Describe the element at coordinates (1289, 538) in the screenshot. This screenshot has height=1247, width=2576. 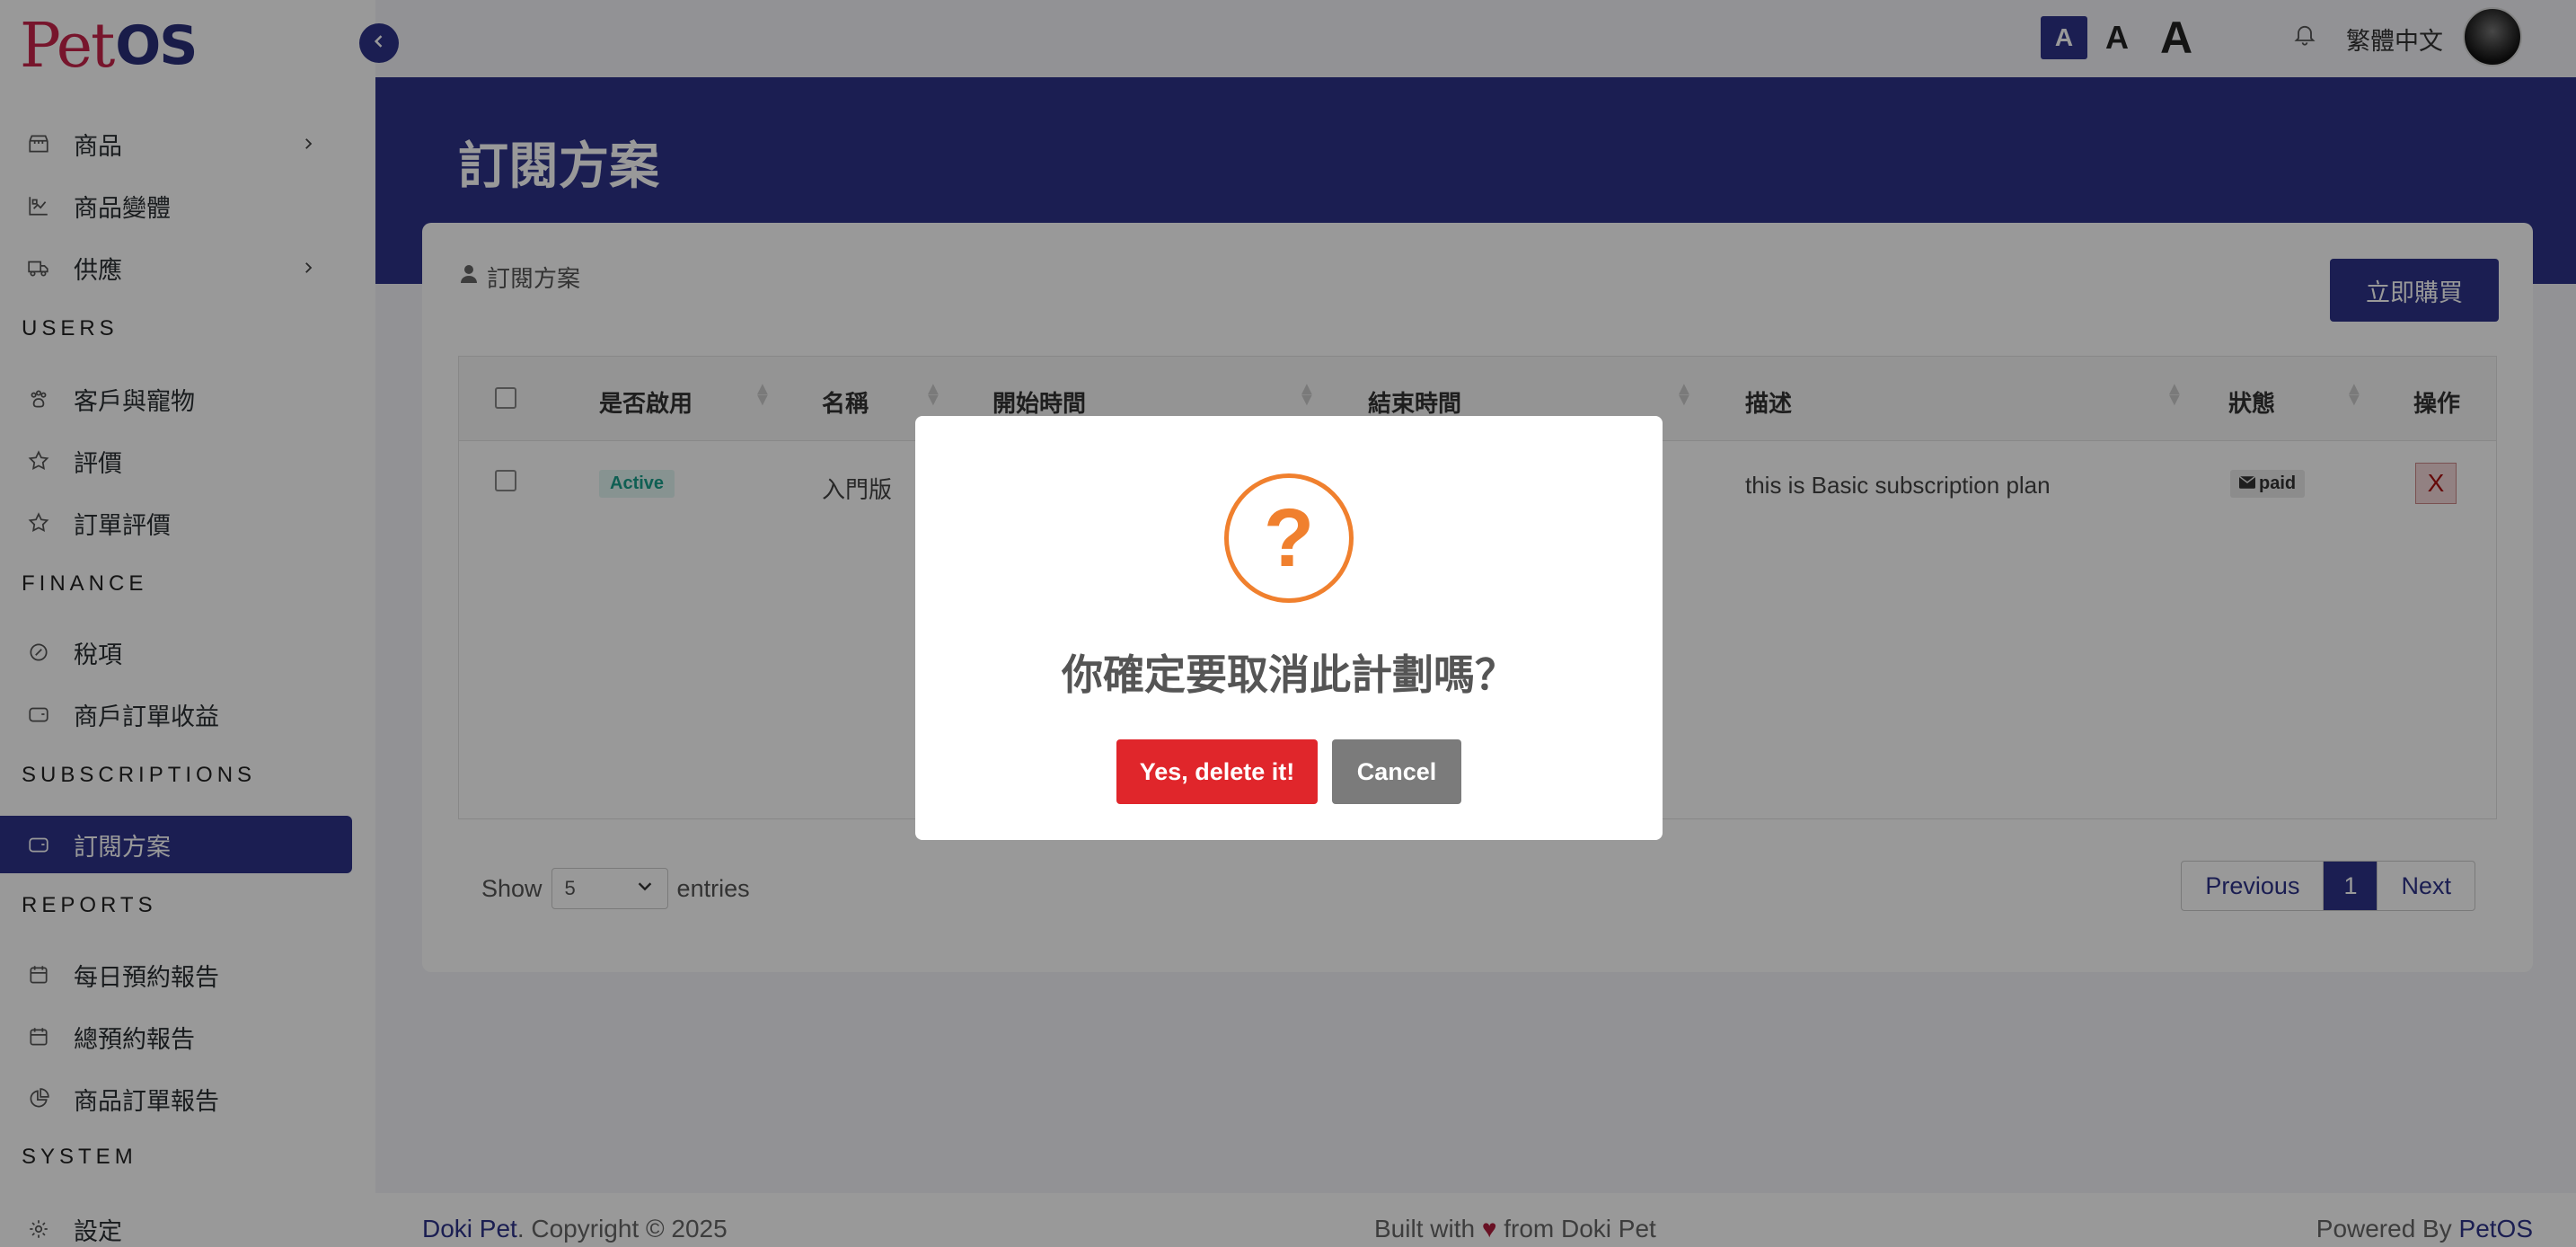
I see `question-icon: ?` at that location.